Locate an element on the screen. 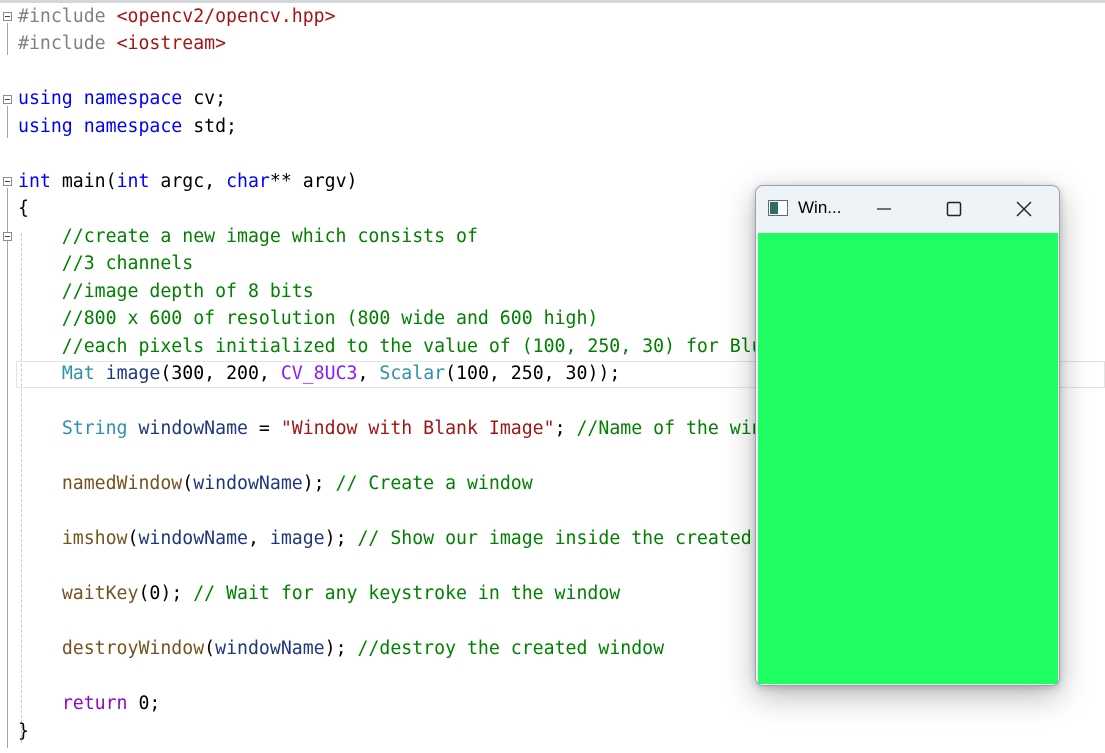 The width and height of the screenshot is (1105, 753). code-line: #include <iostream> is located at coordinates (122, 43).